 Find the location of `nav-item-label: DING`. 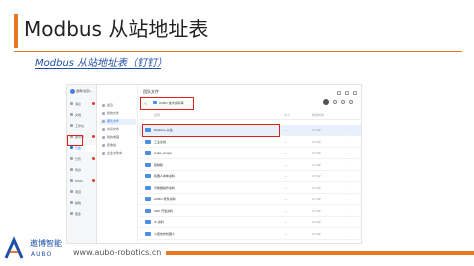

nav-item-label: DING is located at coordinates (79, 181).